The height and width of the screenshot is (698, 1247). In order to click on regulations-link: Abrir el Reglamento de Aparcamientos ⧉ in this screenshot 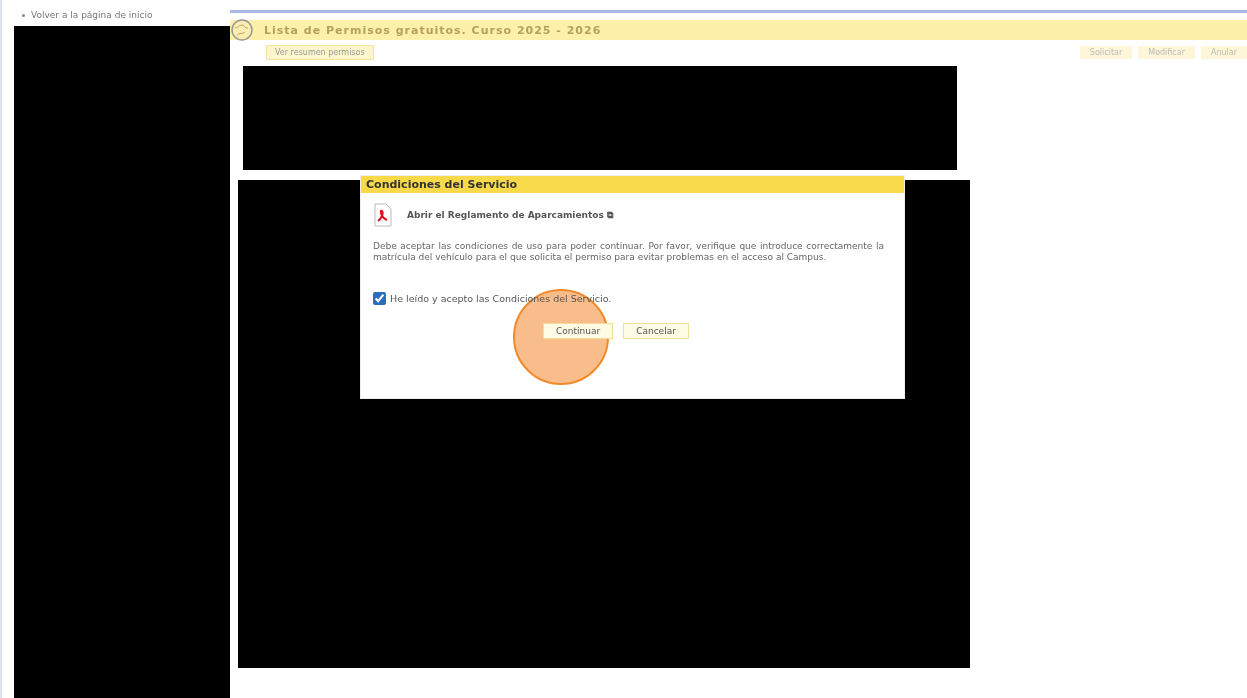, I will do `click(510, 215)`.